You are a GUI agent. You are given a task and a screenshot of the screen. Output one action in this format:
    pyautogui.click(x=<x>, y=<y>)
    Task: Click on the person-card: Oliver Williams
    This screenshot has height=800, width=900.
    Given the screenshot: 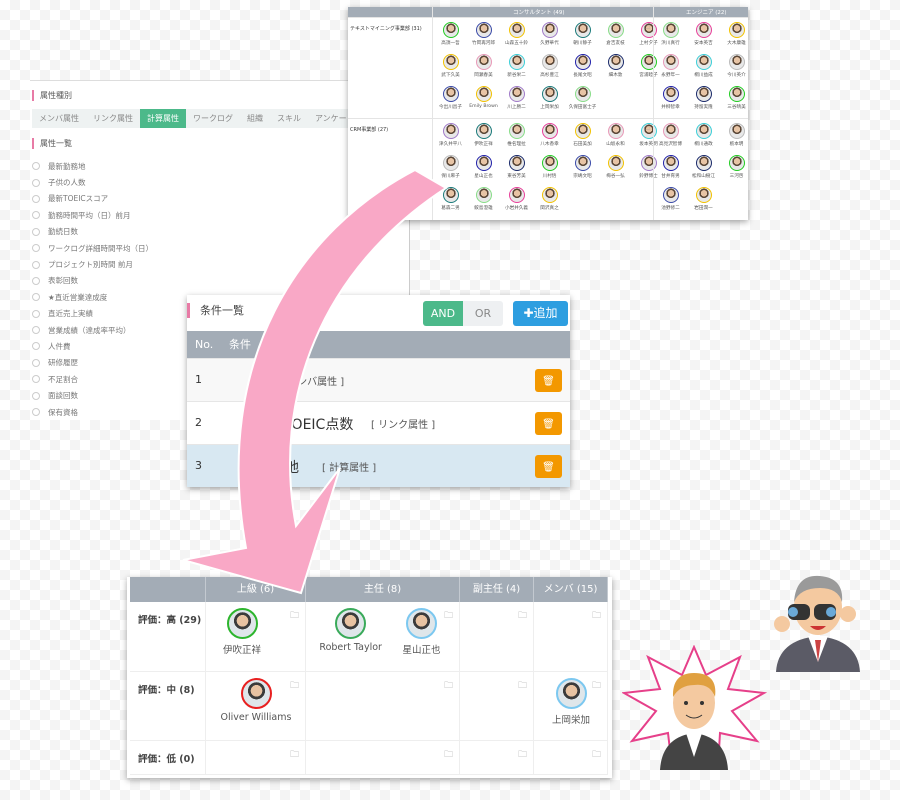 What is the action you would take?
    pyautogui.click(x=256, y=700)
    